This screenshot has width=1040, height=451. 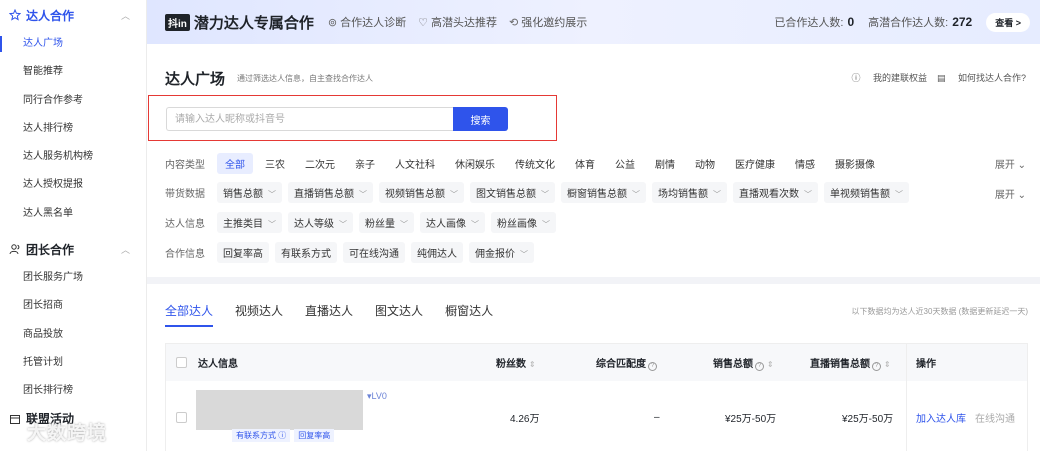 What do you see at coordinates (73, 129) in the screenshot?
I see `sidebar-item-creator-ranking: 达人排行榜` at bounding box center [73, 129].